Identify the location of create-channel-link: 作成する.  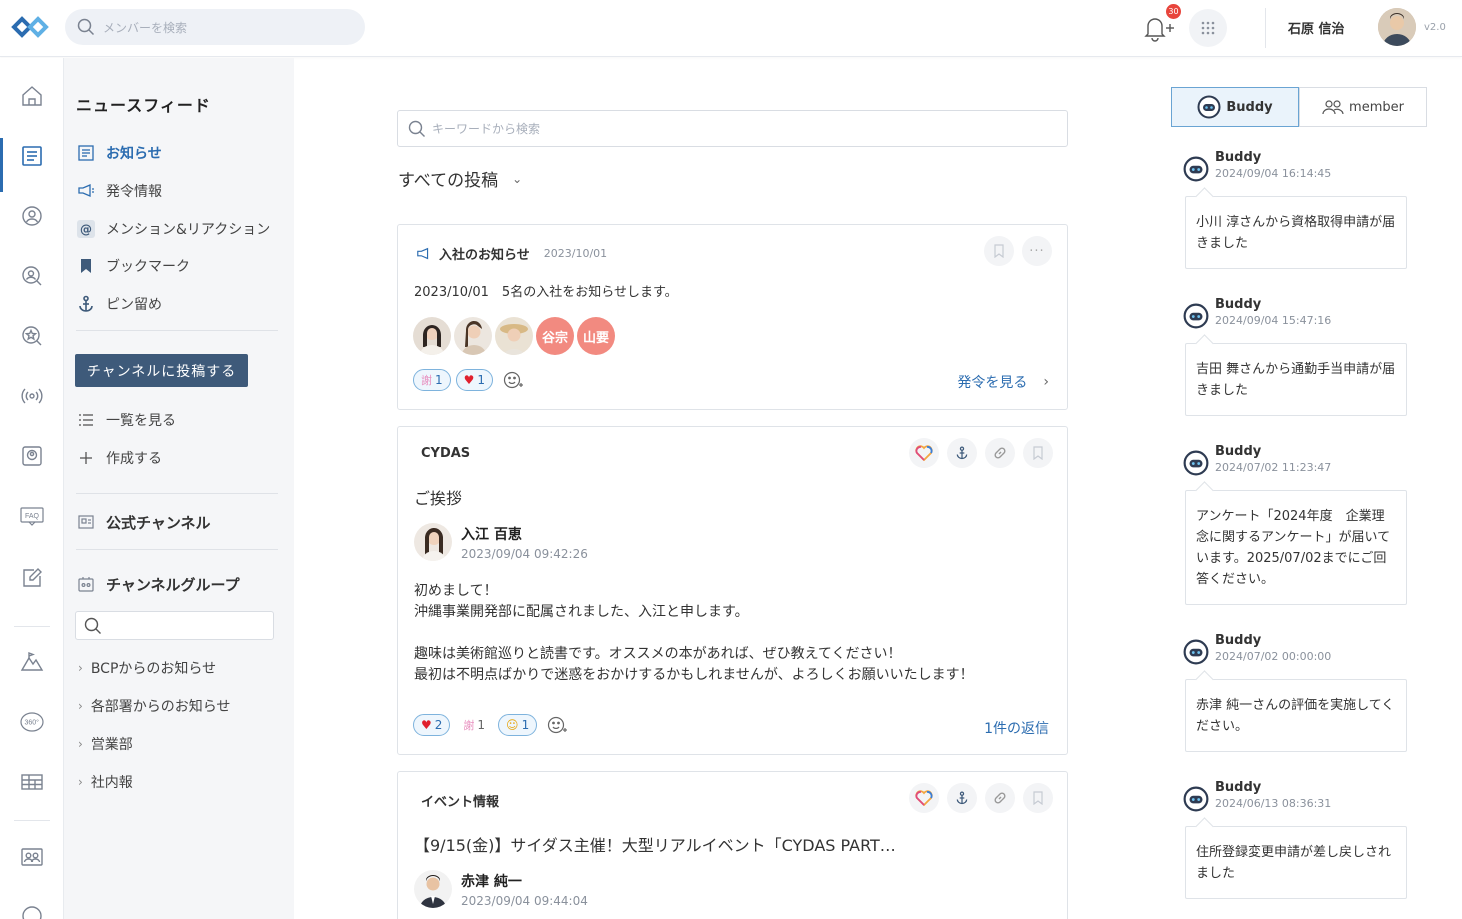
(119, 458).